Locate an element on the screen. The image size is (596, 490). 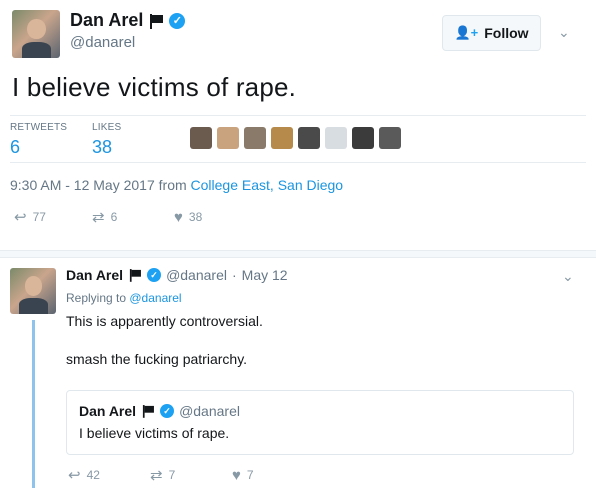
reply-text-line1: This is apparently controversial. is located at coordinates (164, 321).